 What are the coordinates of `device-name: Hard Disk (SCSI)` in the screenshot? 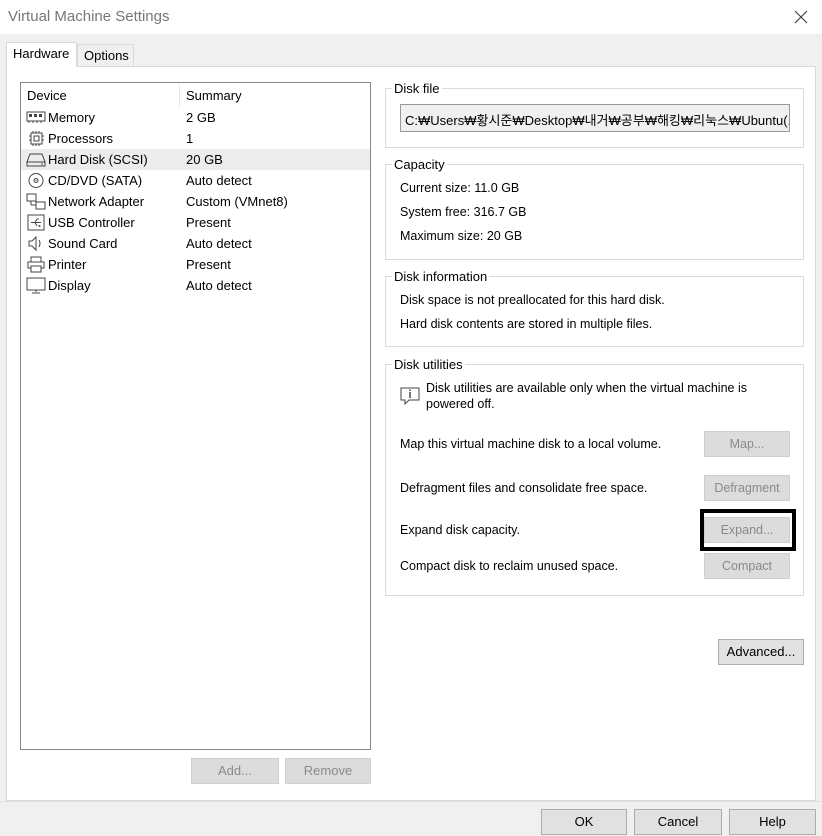 It's located at (98, 159).